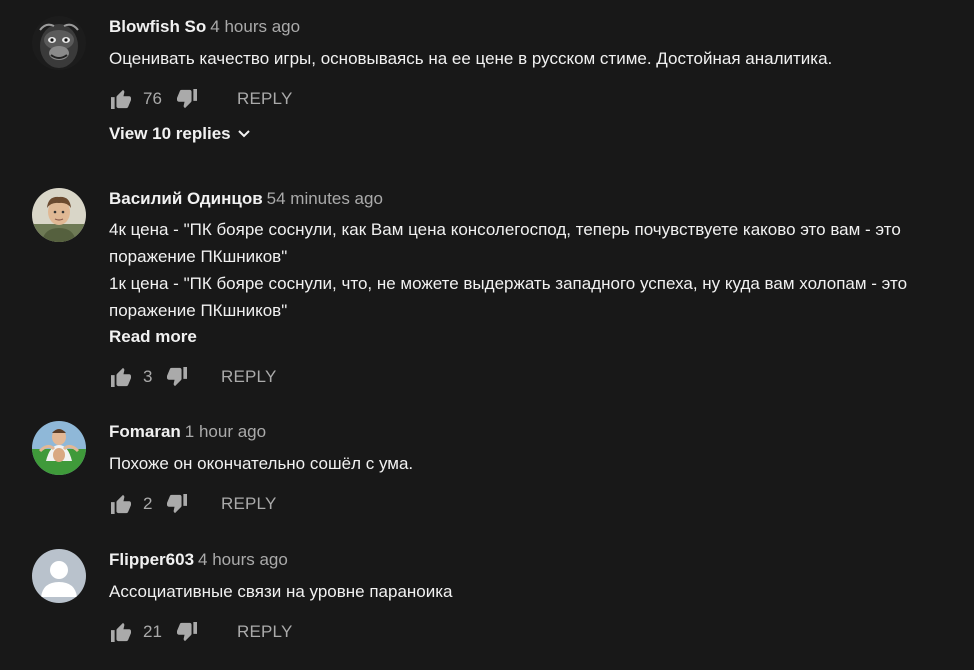 The height and width of the screenshot is (670, 974). Describe the element at coordinates (148, 376) in the screenshot. I see `like-count: 3` at that location.